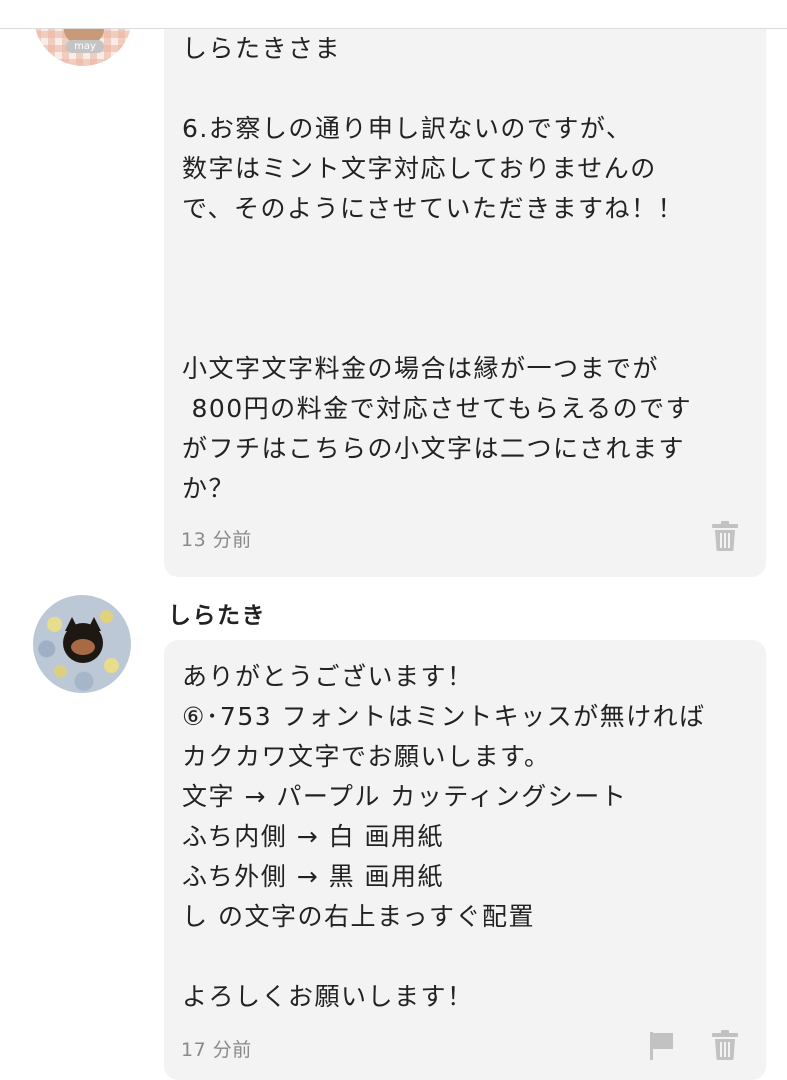  I want to click on top-bar, so click(393, 14).